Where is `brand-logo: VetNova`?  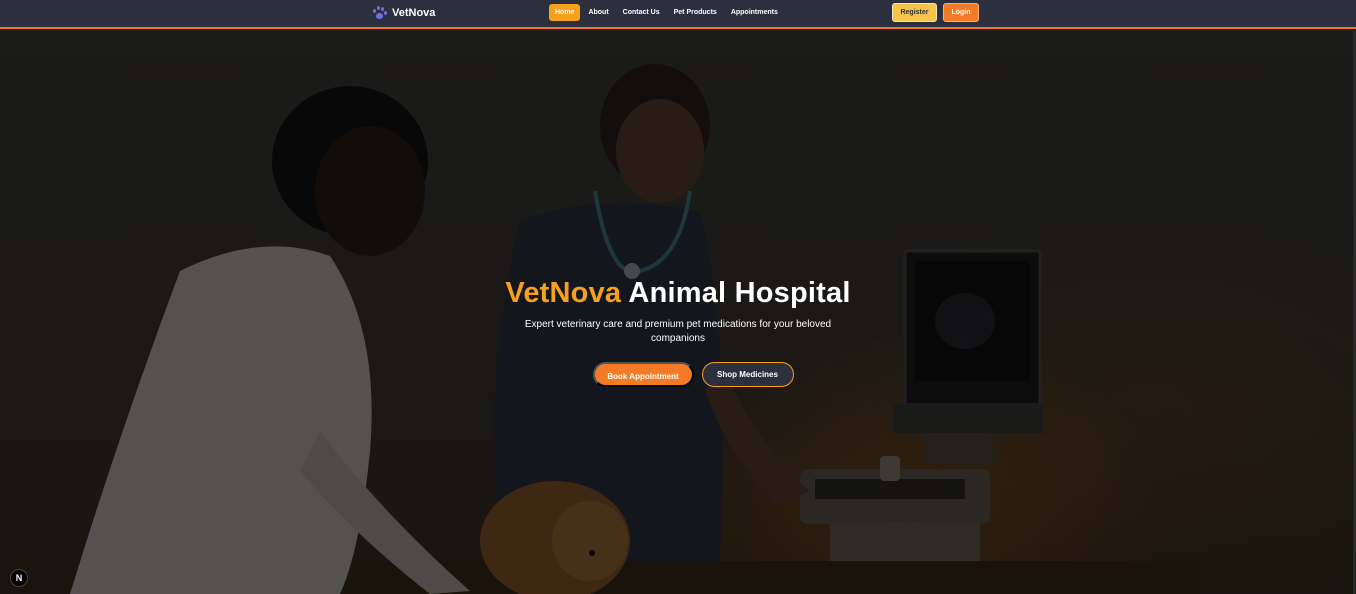
brand-logo: VetNova is located at coordinates (403, 13).